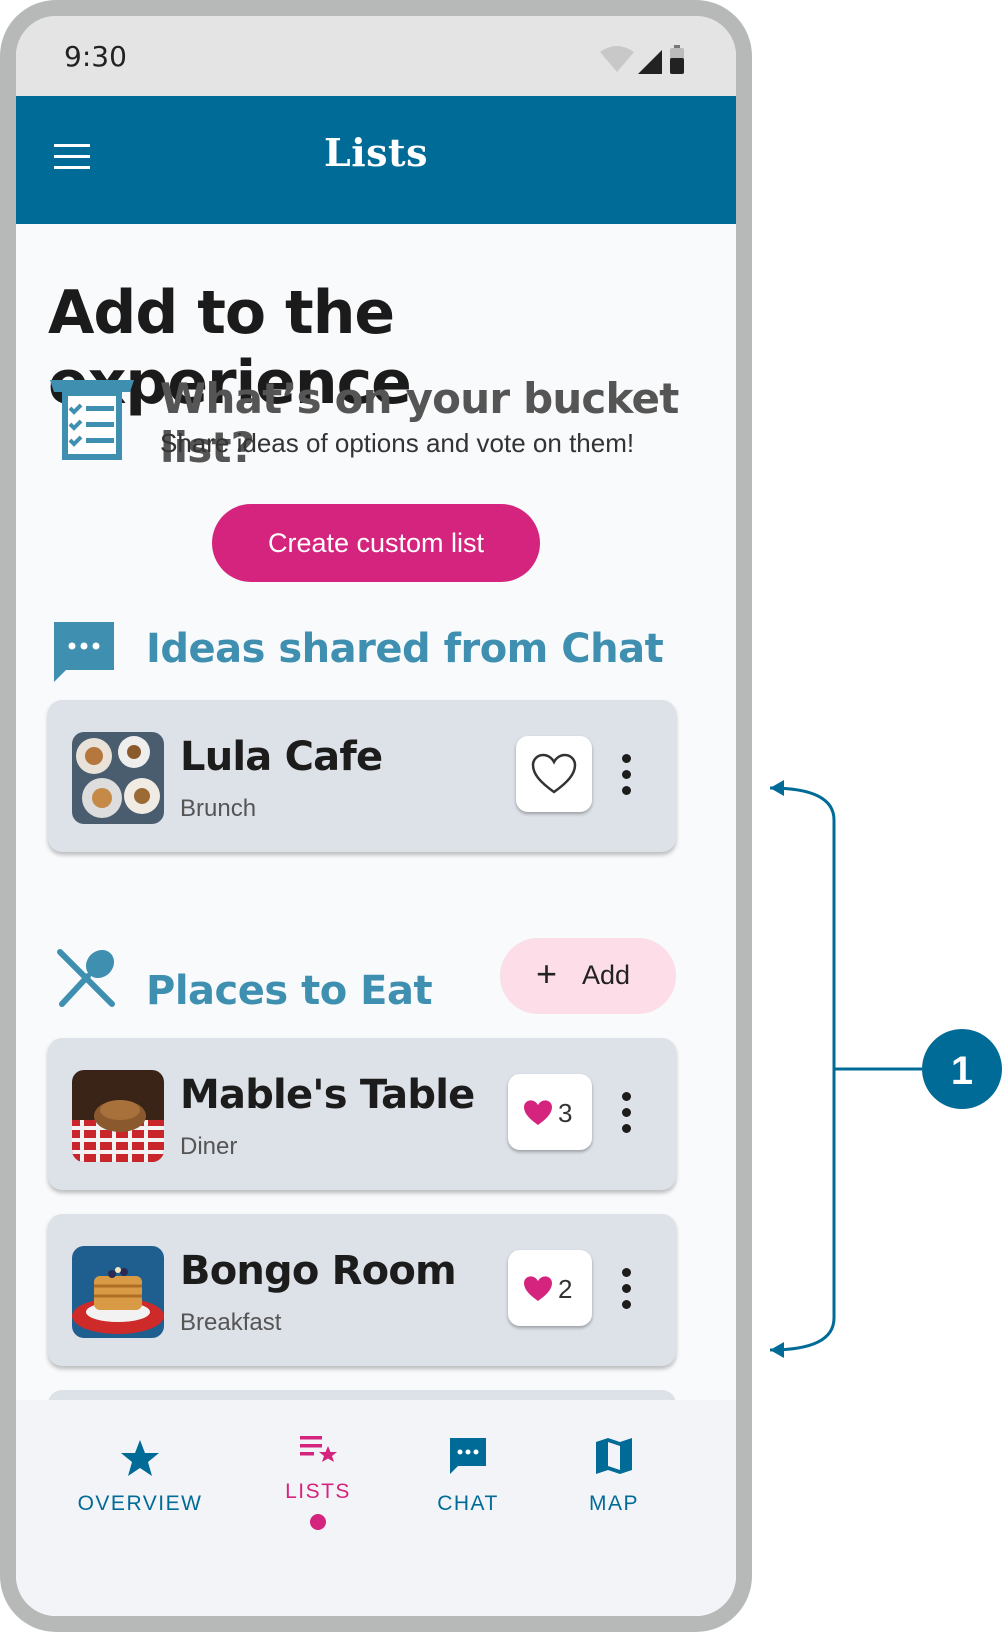 Image resolution: width=1002 pixels, height=1632 pixels. I want to click on list-item-lula-cafe: Lula Cafe Brunch, so click(362, 776).